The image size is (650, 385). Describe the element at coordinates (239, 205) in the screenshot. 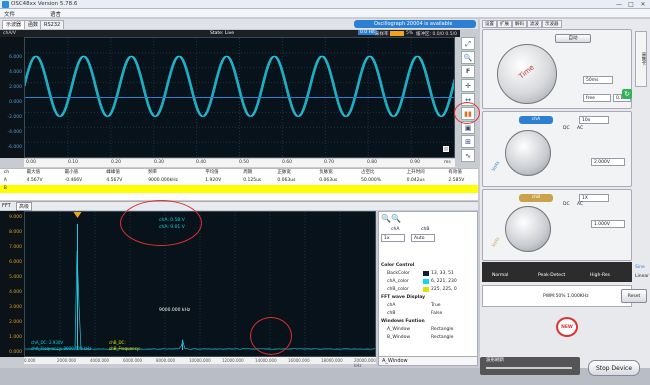

I see `fft-tabbar: FFT 高级` at that location.